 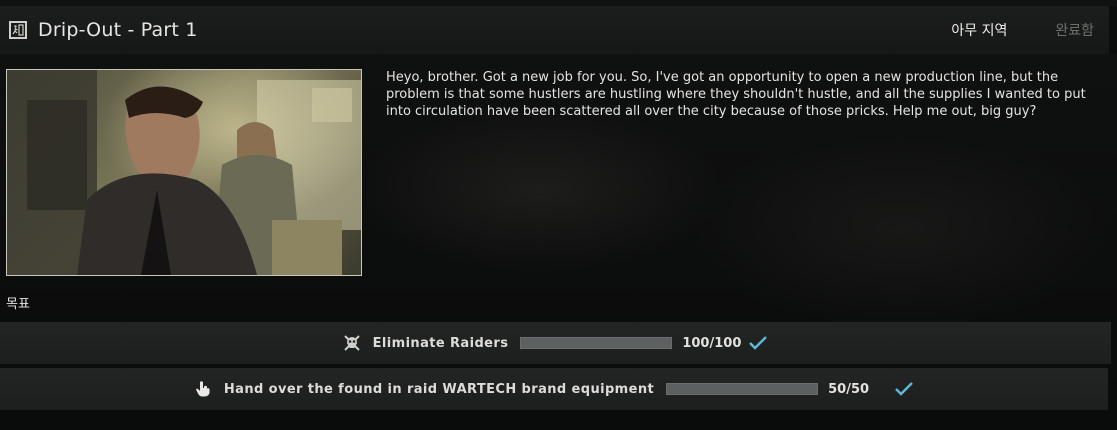 I want to click on quest-status: 완료함, so click(x=1074, y=31).